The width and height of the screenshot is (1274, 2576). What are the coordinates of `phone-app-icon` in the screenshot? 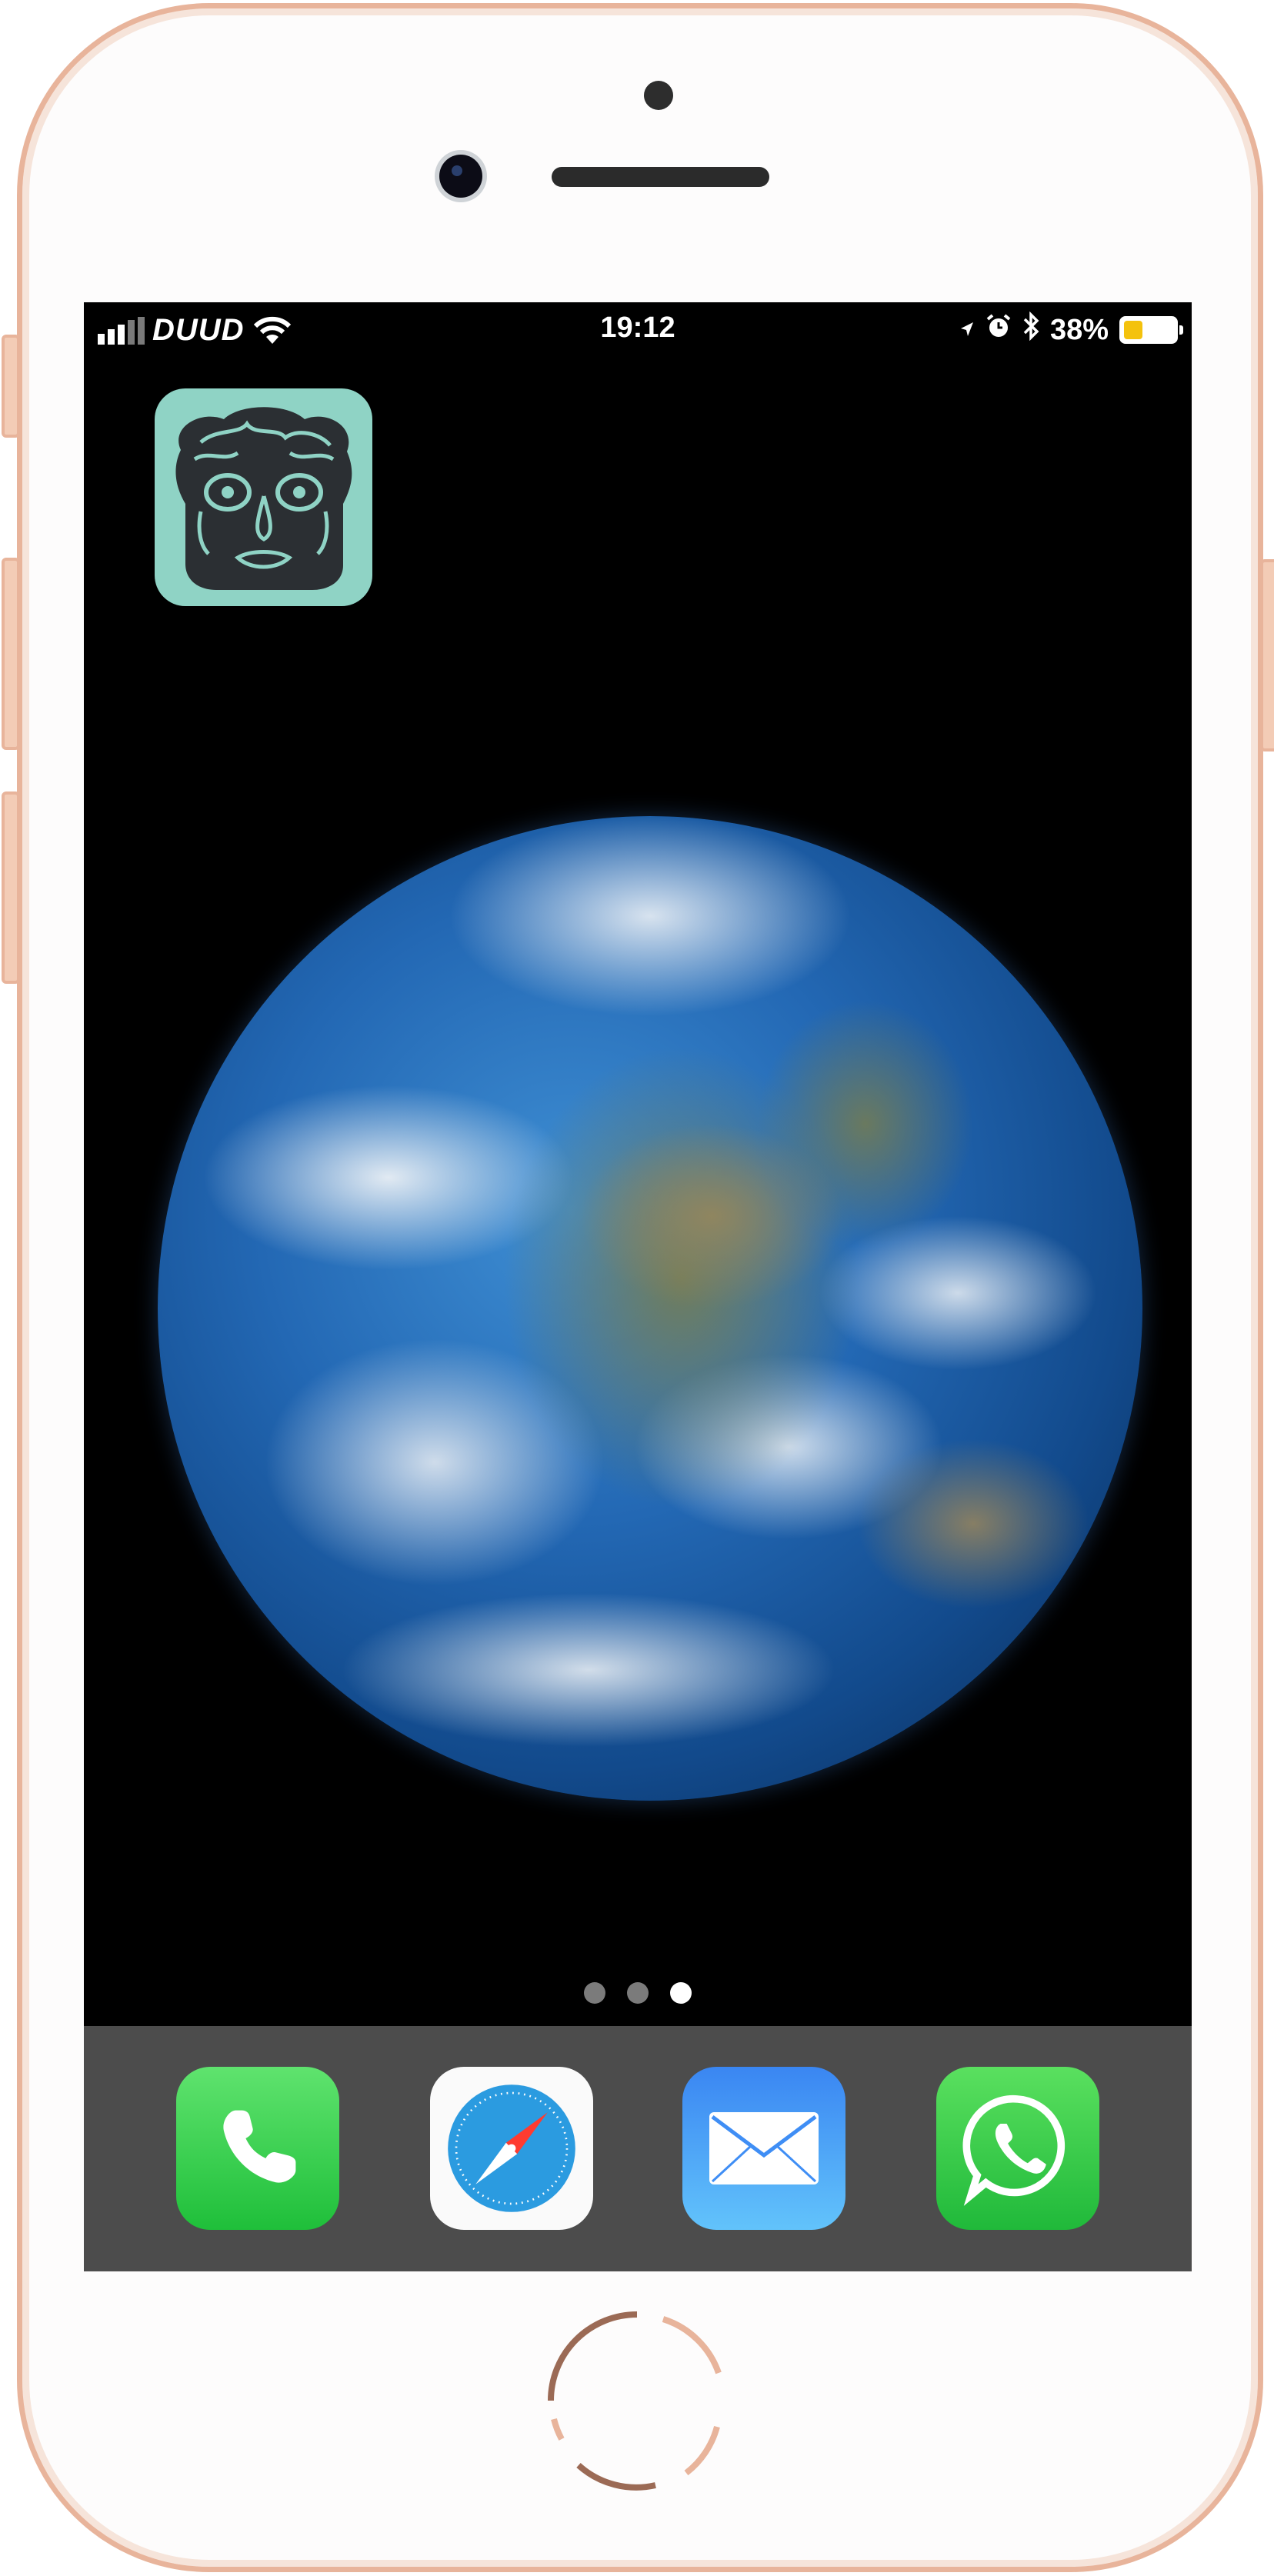 It's located at (257, 2148).